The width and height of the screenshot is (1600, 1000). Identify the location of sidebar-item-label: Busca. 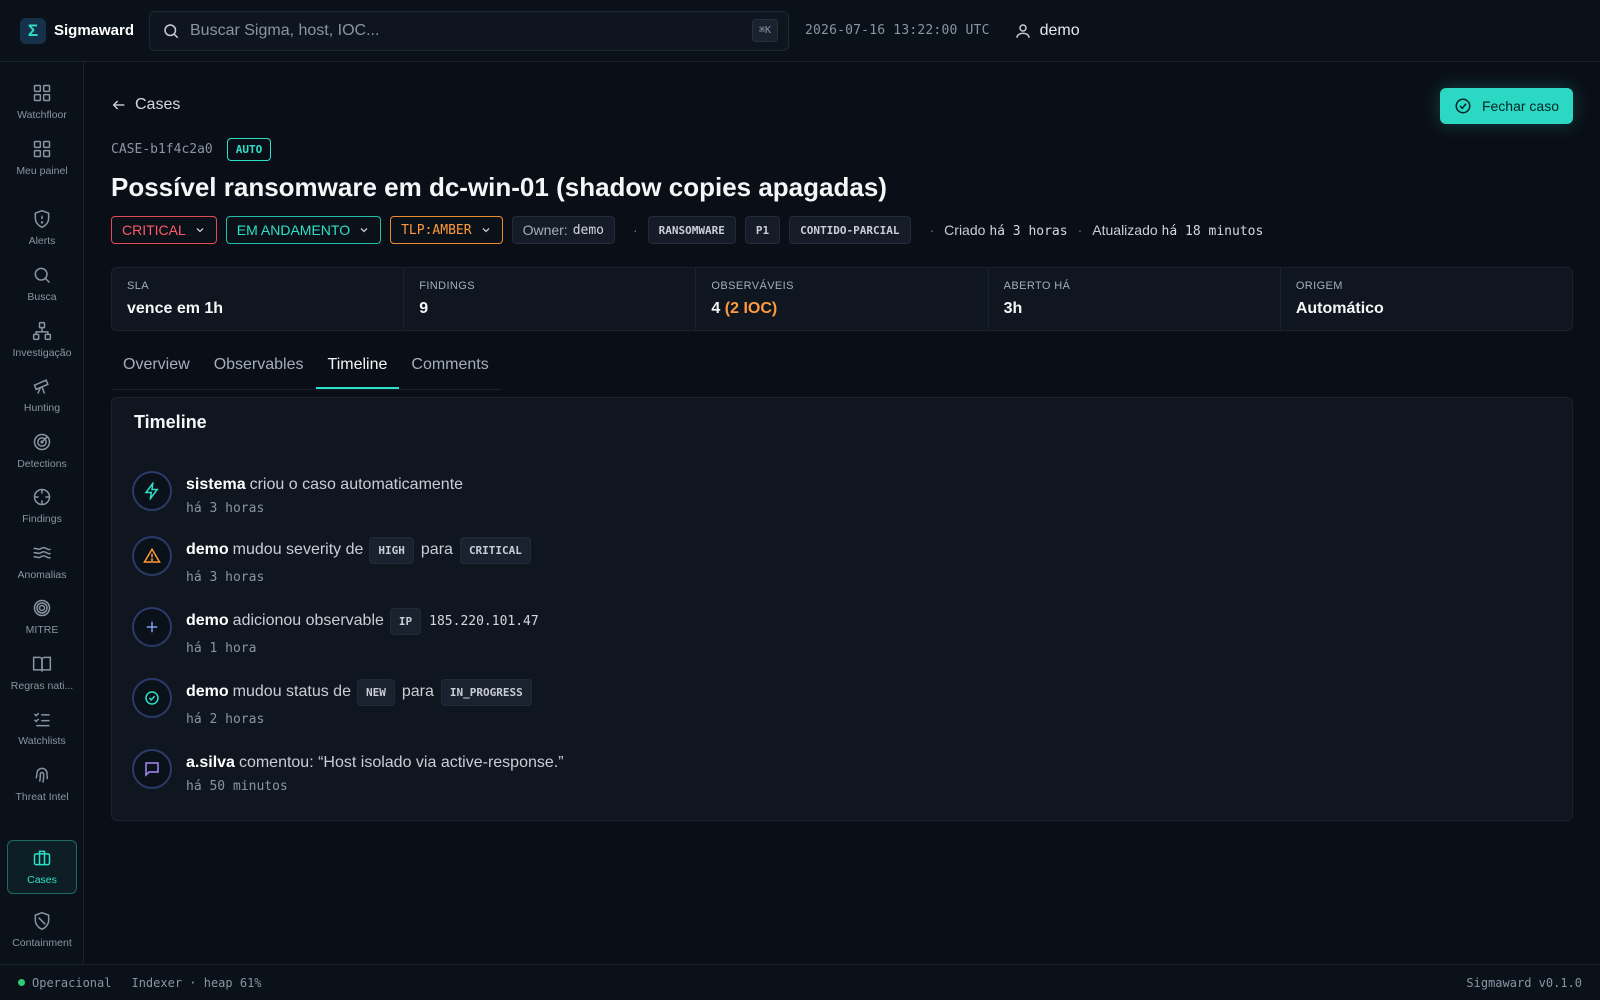
(42, 297).